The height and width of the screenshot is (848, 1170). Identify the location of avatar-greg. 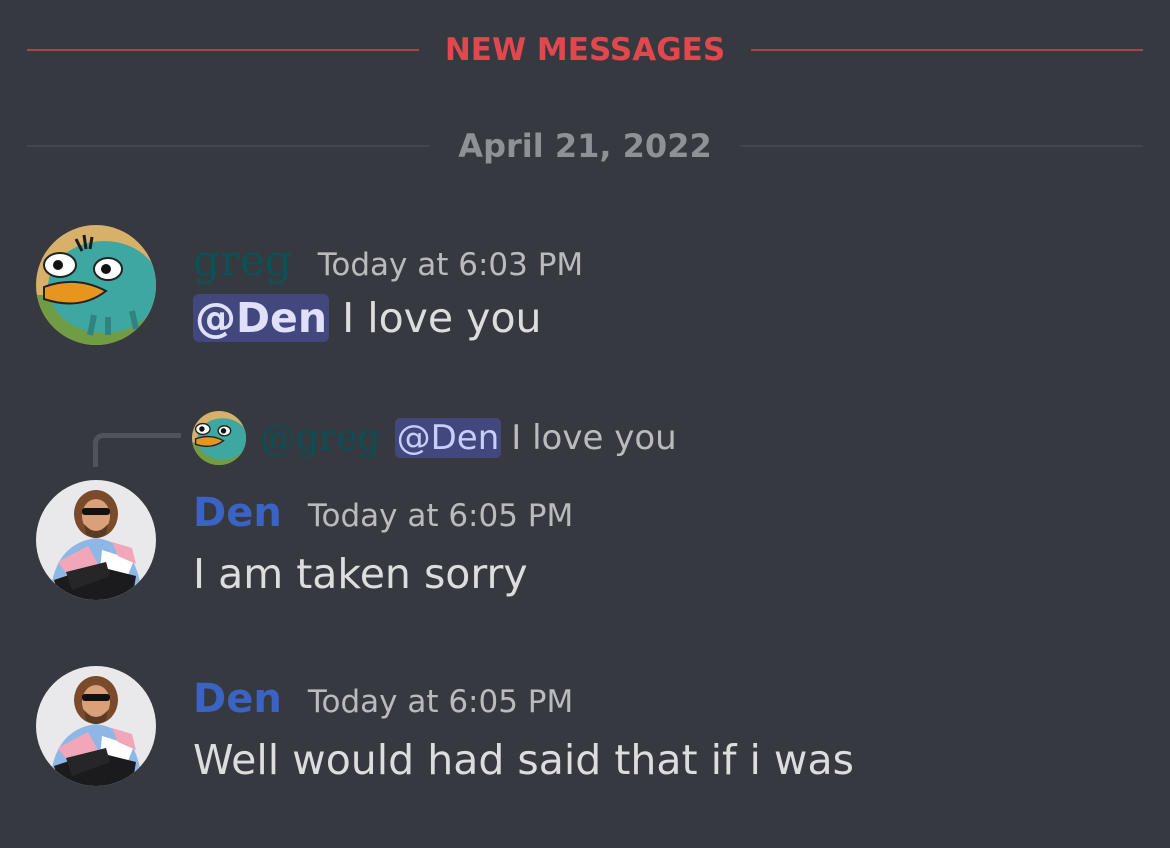
(96, 285).